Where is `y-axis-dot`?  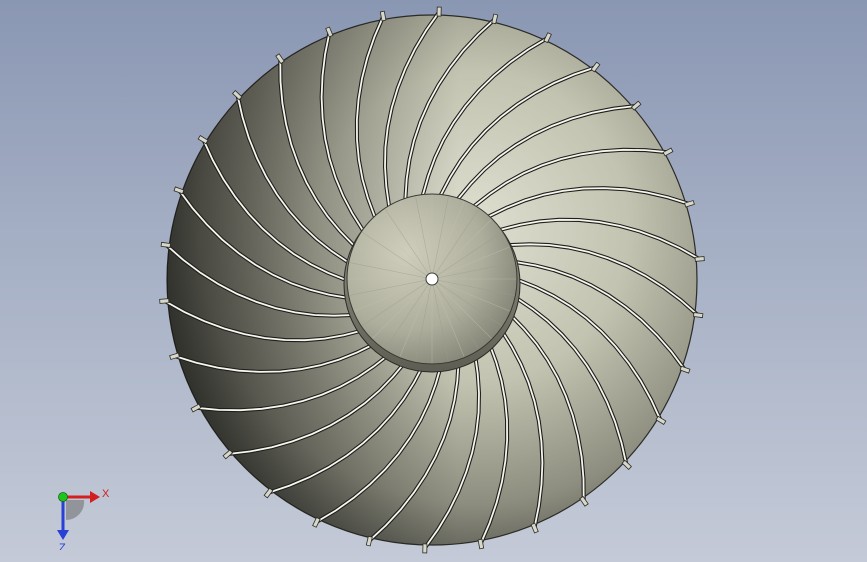
y-axis-dot is located at coordinates (63, 497).